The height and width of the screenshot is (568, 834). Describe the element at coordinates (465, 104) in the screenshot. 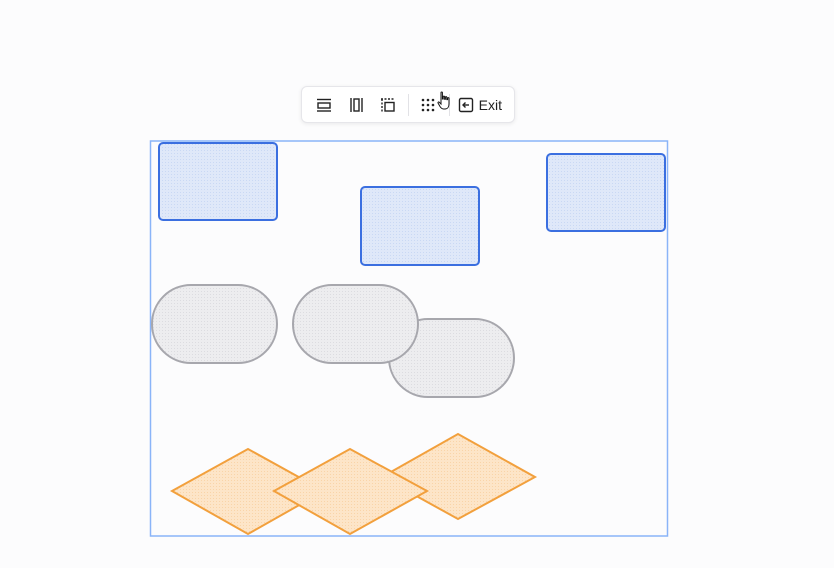

I see `exit-icon` at that location.